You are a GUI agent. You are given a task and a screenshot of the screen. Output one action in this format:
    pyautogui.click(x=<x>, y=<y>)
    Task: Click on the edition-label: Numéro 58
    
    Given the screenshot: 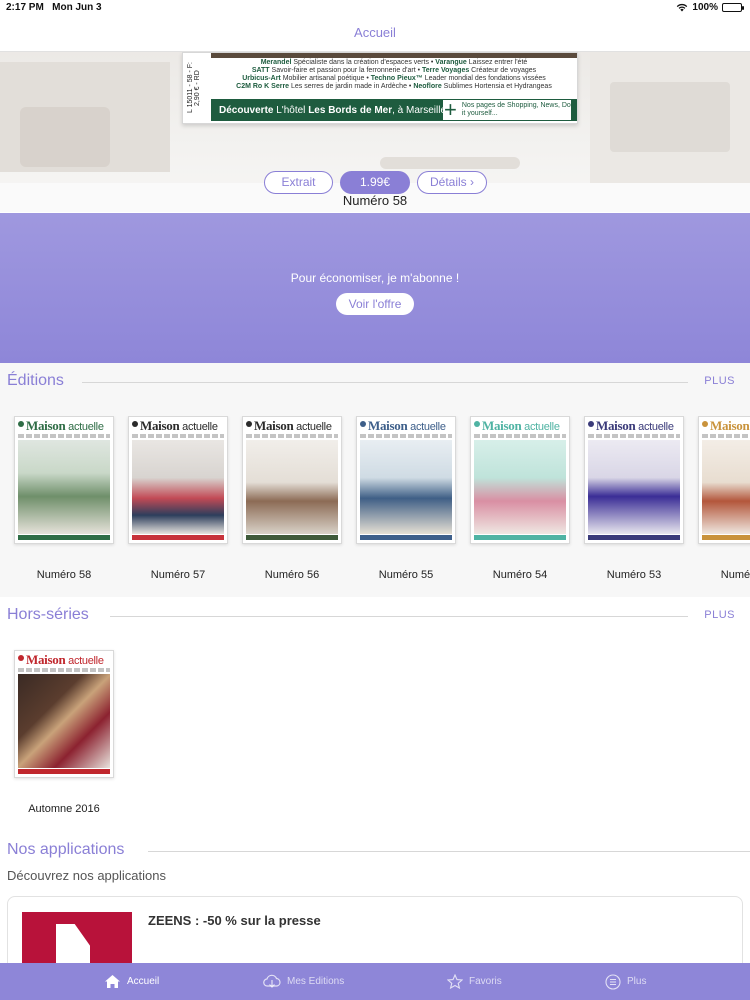 What is the action you would take?
    pyautogui.click(x=64, y=575)
    